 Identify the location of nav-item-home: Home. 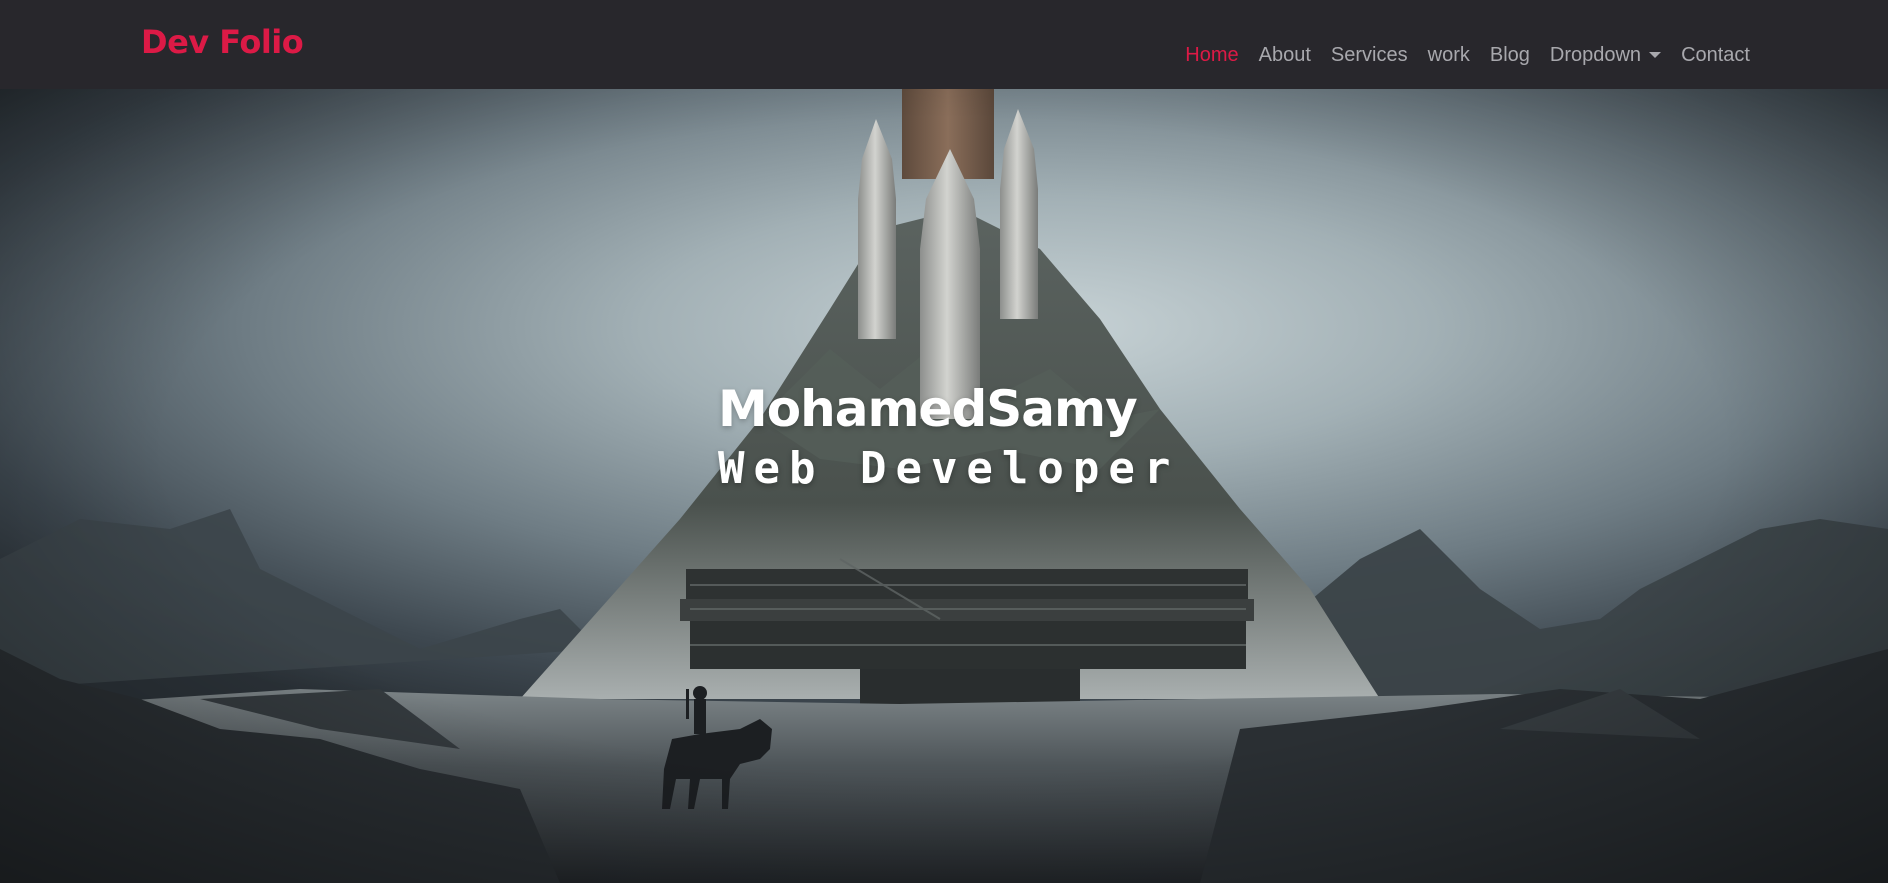
(1211, 55).